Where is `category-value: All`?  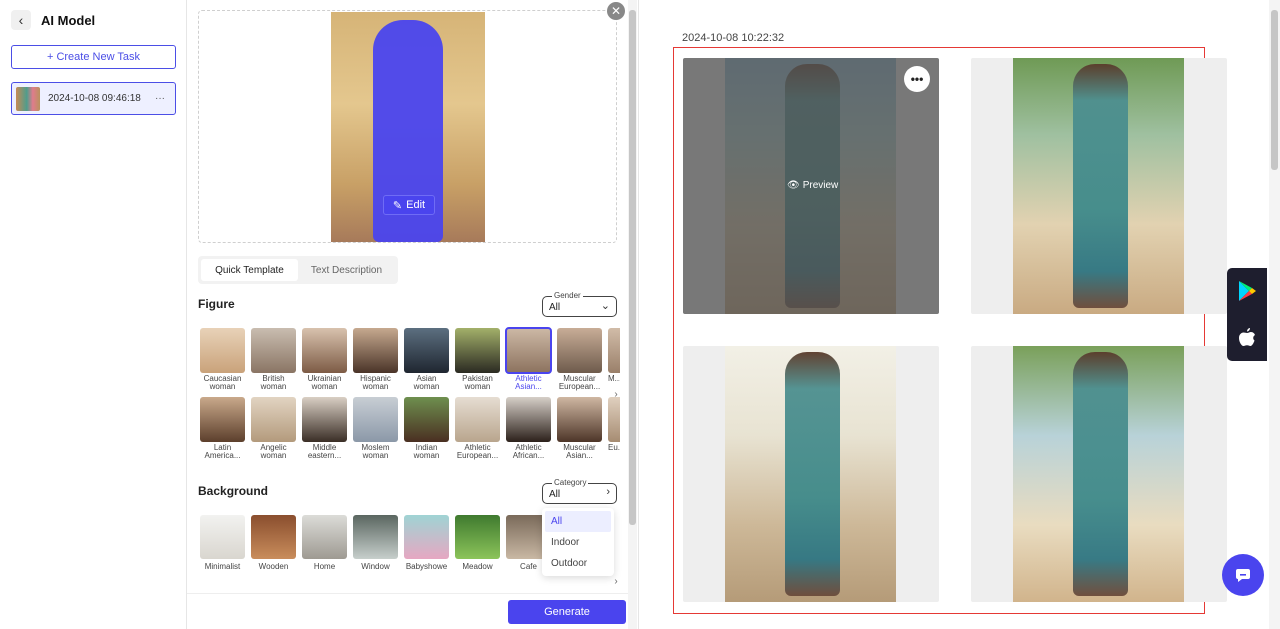
category-value: All is located at coordinates (555, 494).